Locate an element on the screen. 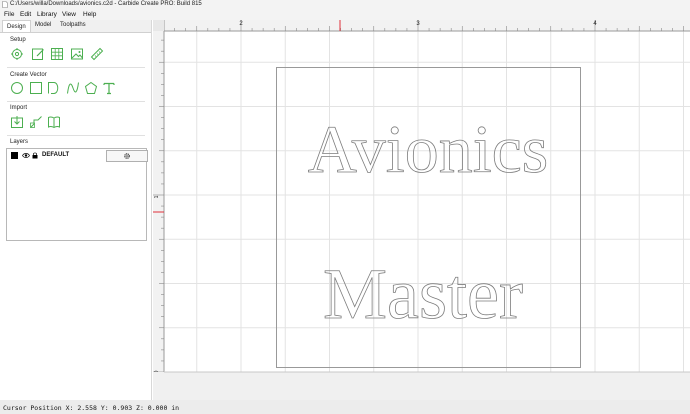 The image size is (690, 414). tab-toolpaths: Toolpaths is located at coordinates (73, 25).